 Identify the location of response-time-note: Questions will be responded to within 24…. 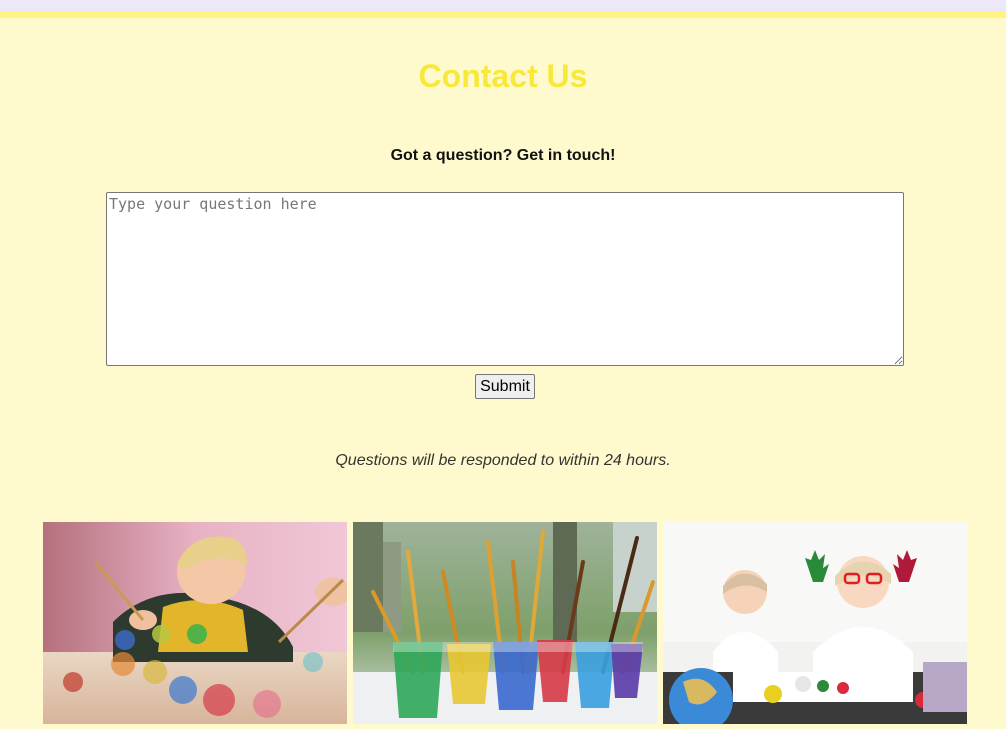
(503, 460).